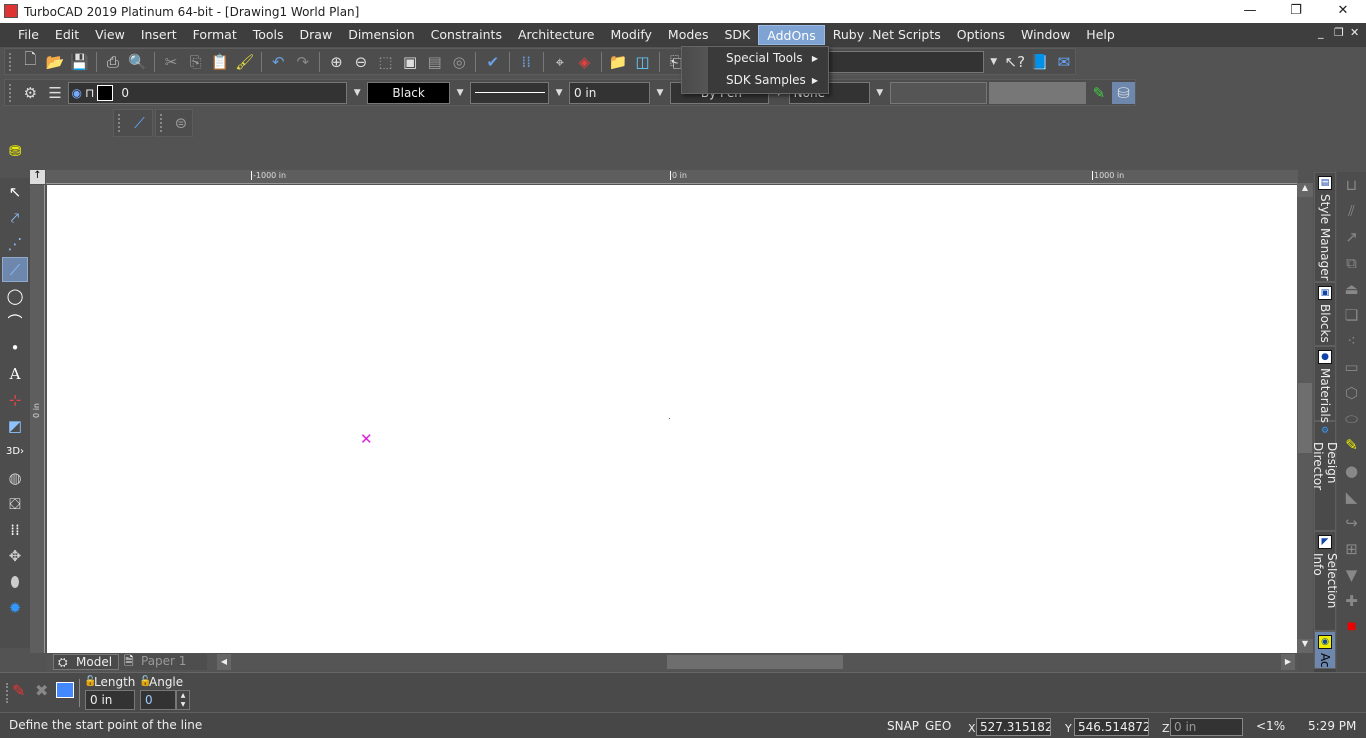 Image resolution: width=1366 pixels, height=738 pixels. What do you see at coordinates (41, 690) in the screenshot?
I see `cancel-icon: ✖` at bounding box center [41, 690].